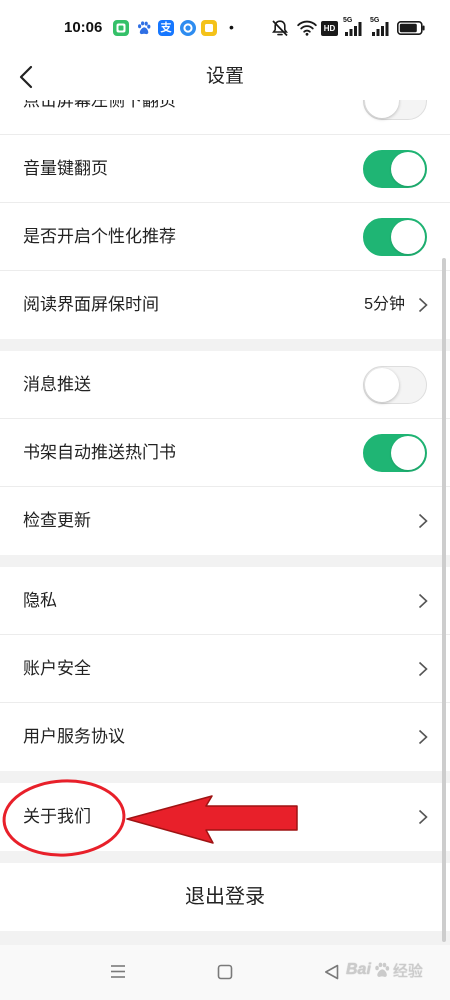  What do you see at coordinates (57, 668) in the screenshot?
I see `setting-label: 账户安全` at bounding box center [57, 668].